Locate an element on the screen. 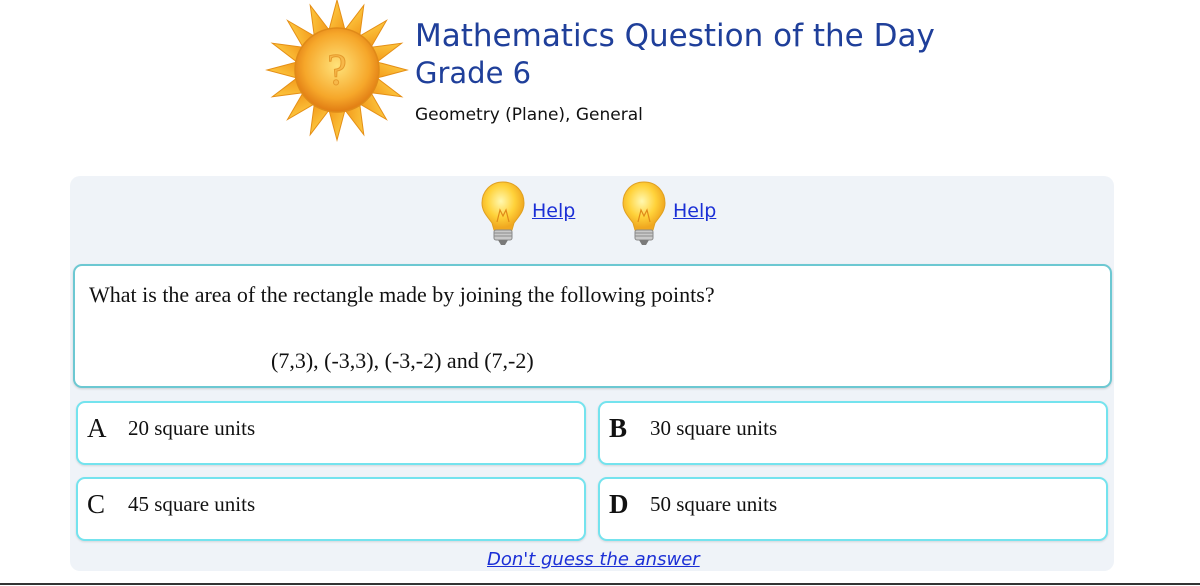  sun-question-mark-icon: ? is located at coordinates (337, 71).